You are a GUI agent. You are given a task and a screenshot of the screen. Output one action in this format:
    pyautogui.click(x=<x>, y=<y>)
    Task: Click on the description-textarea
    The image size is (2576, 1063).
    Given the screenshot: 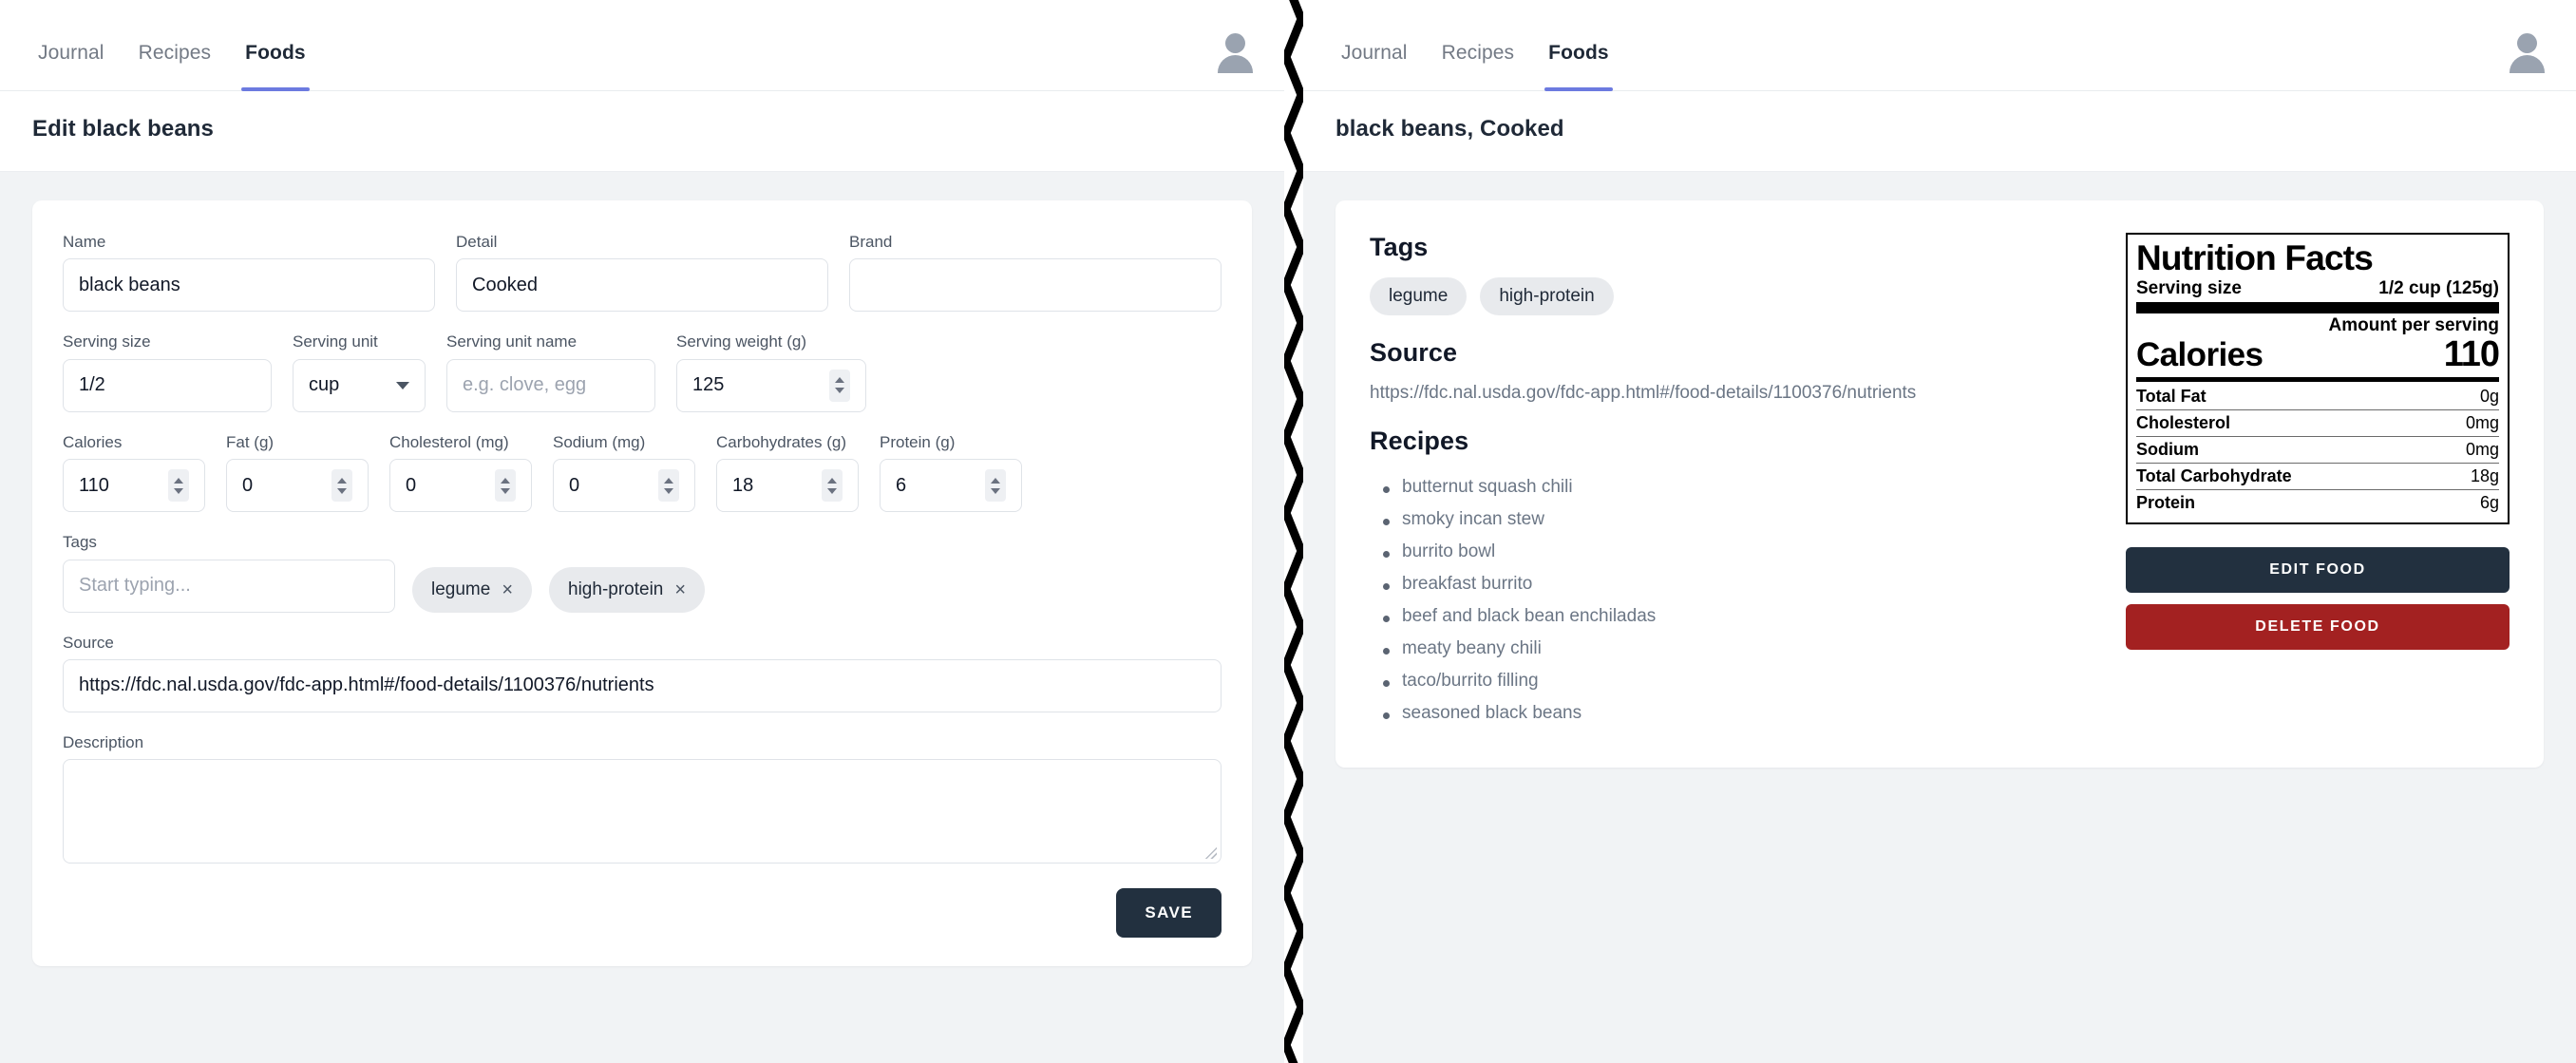 What is the action you would take?
    pyautogui.click(x=642, y=811)
    